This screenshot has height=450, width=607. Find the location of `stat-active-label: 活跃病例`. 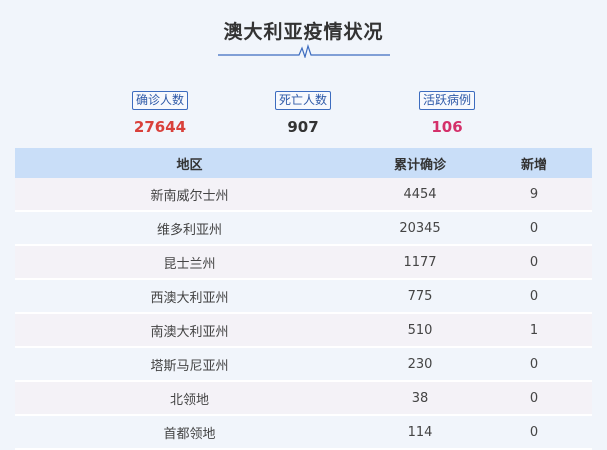

stat-active-label: 活跃病例 is located at coordinates (446, 100).